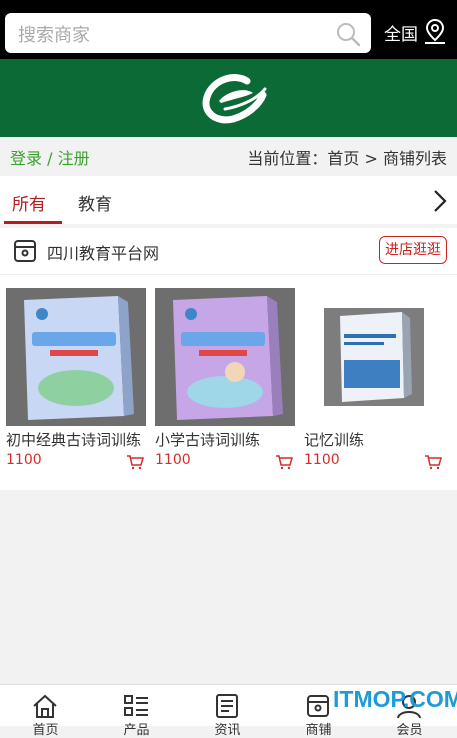  I want to click on search-input: 搜索商家, so click(188, 33).